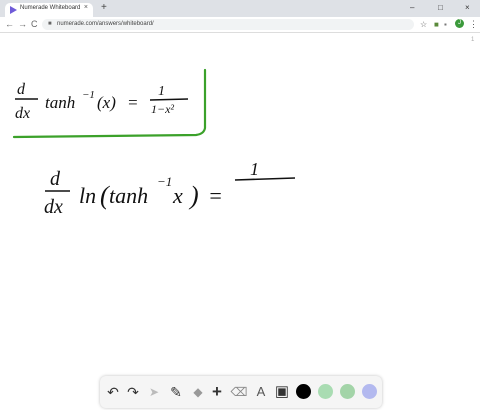  I want to click on pen-icon: ✎, so click(176, 392).